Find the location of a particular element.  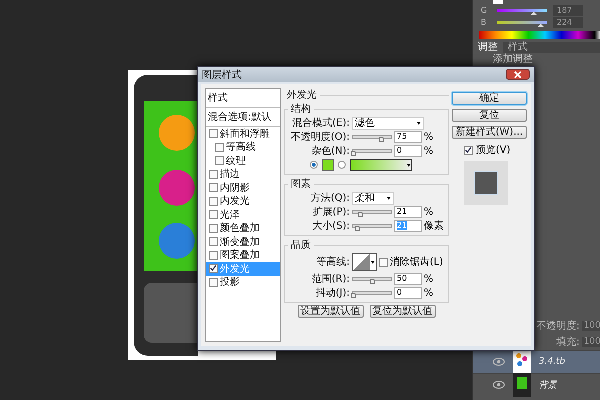

effect-item: 纹理 is located at coordinates (243, 161).